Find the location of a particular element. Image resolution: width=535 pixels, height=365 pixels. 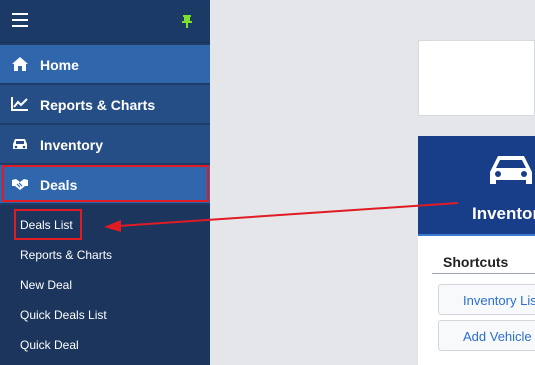

chart-line-icon is located at coordinates (19, 104).